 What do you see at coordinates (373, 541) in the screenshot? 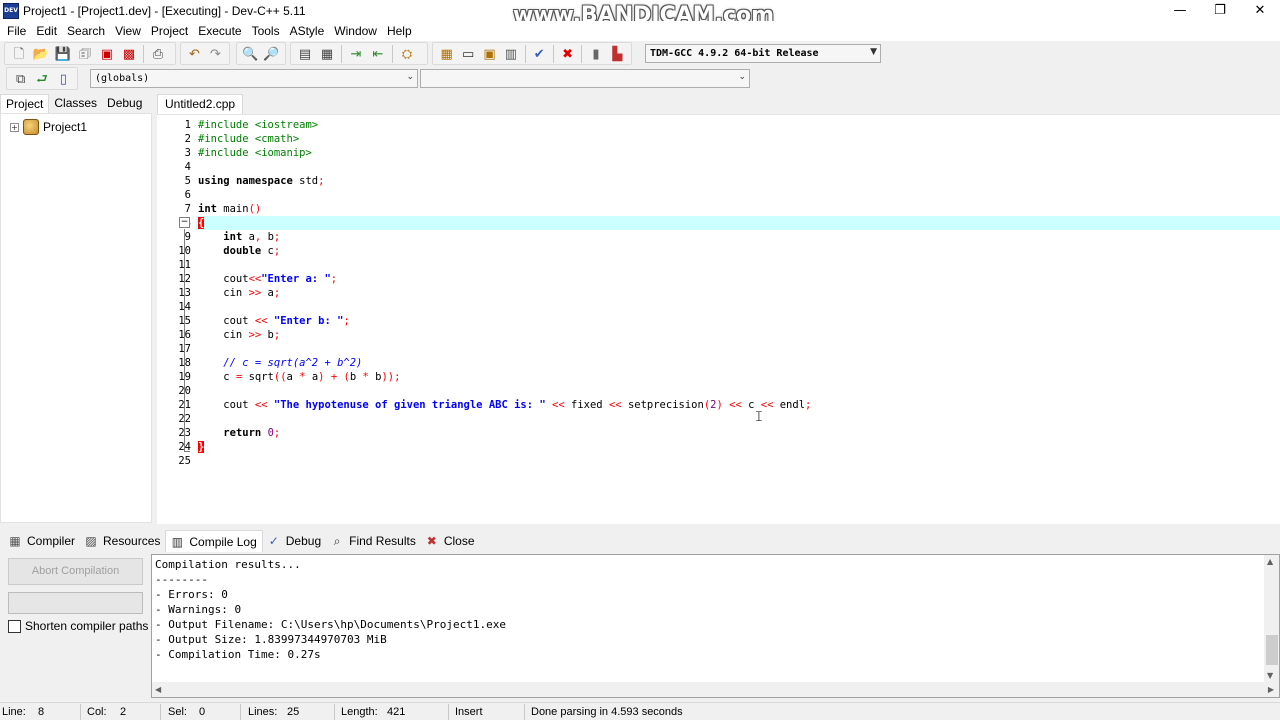
I see `tab-find-results: ⌕ Find Results` at bounding box center [373, 541].